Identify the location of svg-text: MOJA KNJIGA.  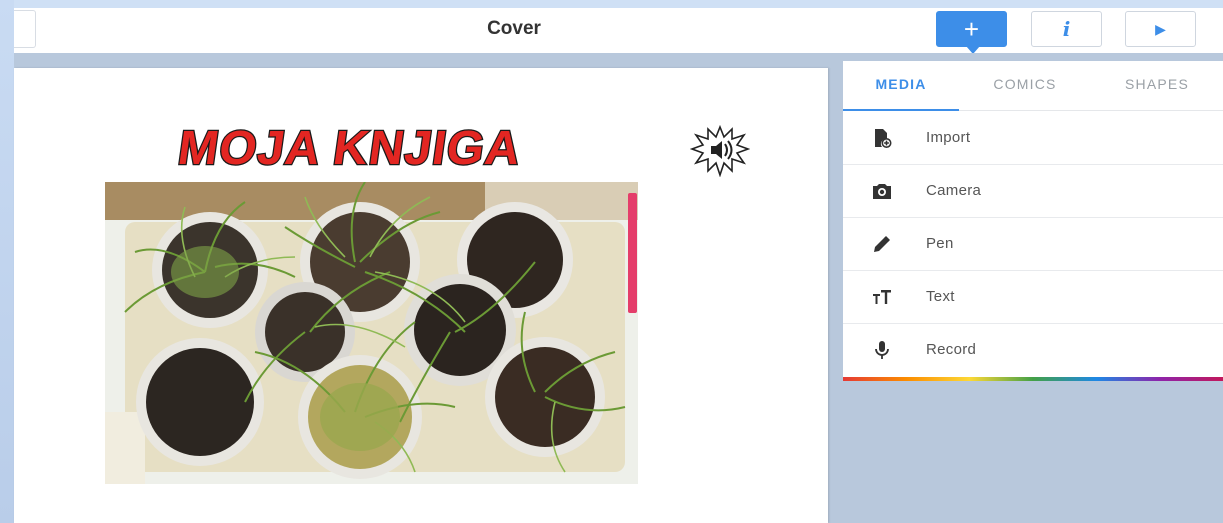
(350, 148).